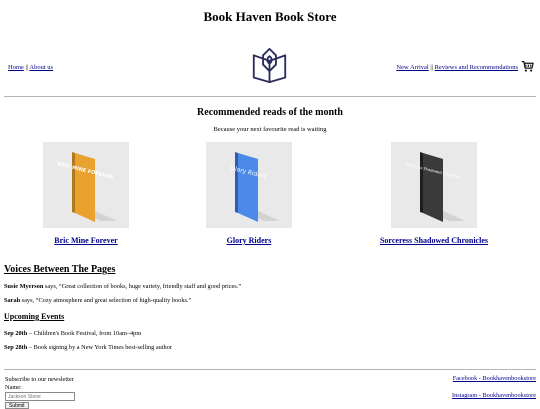  Describe the element at coordinates (434, 240) in the screenshot. I see `book-title-link: Sorceress Shadowed Chronicles` at that location.